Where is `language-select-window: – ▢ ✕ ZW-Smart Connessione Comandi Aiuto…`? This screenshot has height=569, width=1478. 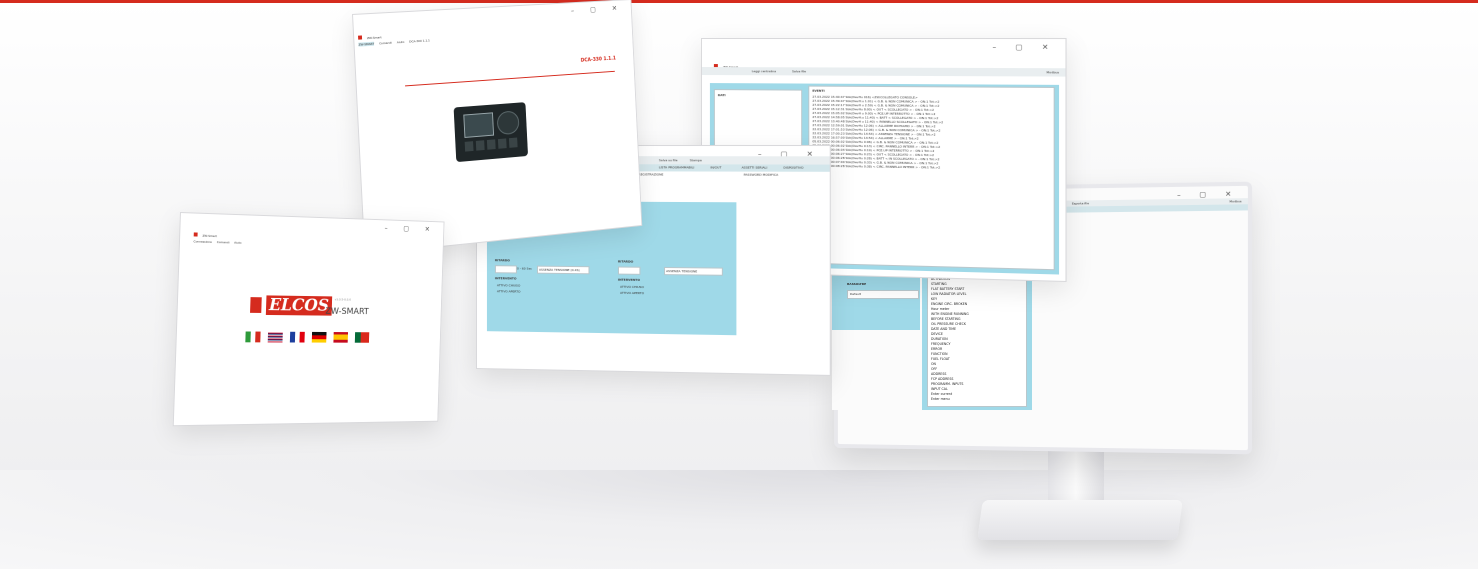
language-select-window: – ▢ ✕ ZW-Smart Connessione Comandi Aiuto… is located at coordinates (308, 319).